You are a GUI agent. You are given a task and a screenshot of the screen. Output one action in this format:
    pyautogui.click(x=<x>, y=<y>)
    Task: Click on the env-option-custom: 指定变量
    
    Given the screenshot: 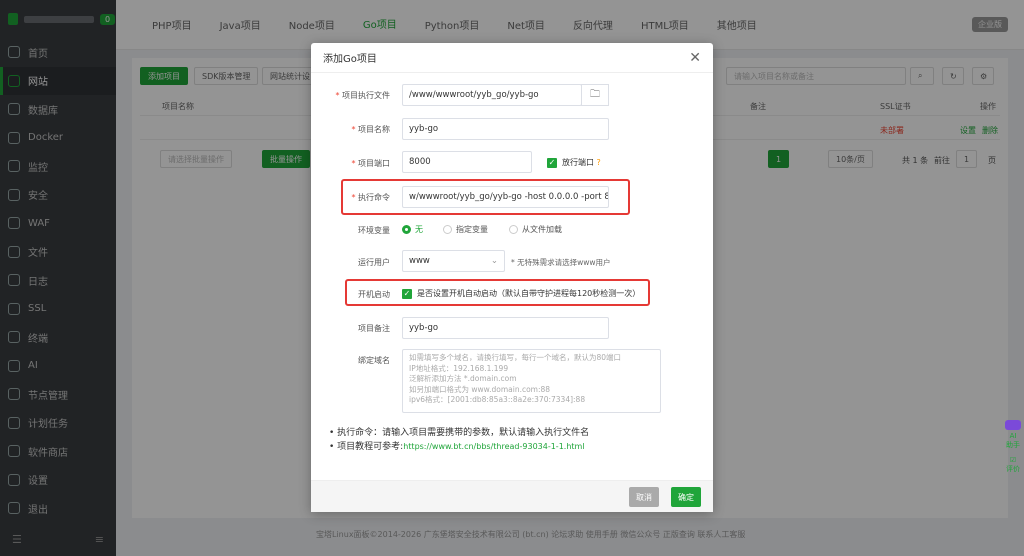 What is the action you would take?
    pyautogui.click(x=465, y=229)
    